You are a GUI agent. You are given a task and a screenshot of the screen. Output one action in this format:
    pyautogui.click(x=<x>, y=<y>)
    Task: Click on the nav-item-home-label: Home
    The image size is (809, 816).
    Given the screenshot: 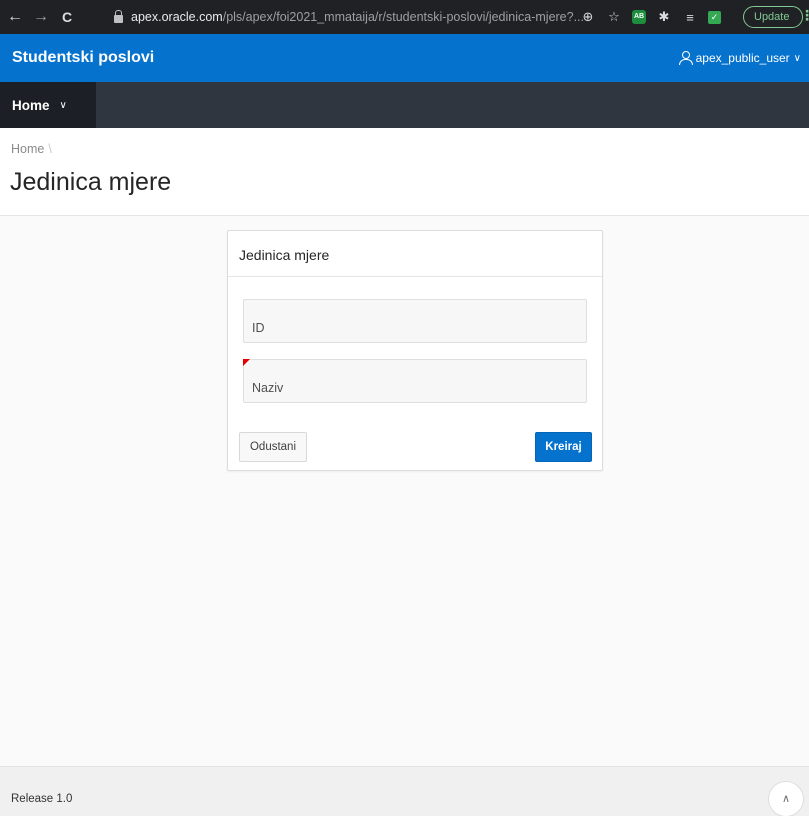 What is the action you would take?
    pyautogui.click(x=31, y=105)
    